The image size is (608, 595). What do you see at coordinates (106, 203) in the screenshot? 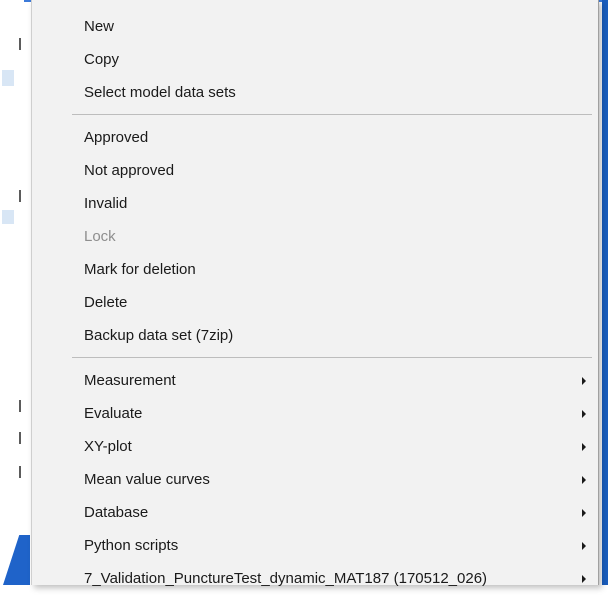
I see `menu-item-label: Invalid` at bounding box center [106, 203].